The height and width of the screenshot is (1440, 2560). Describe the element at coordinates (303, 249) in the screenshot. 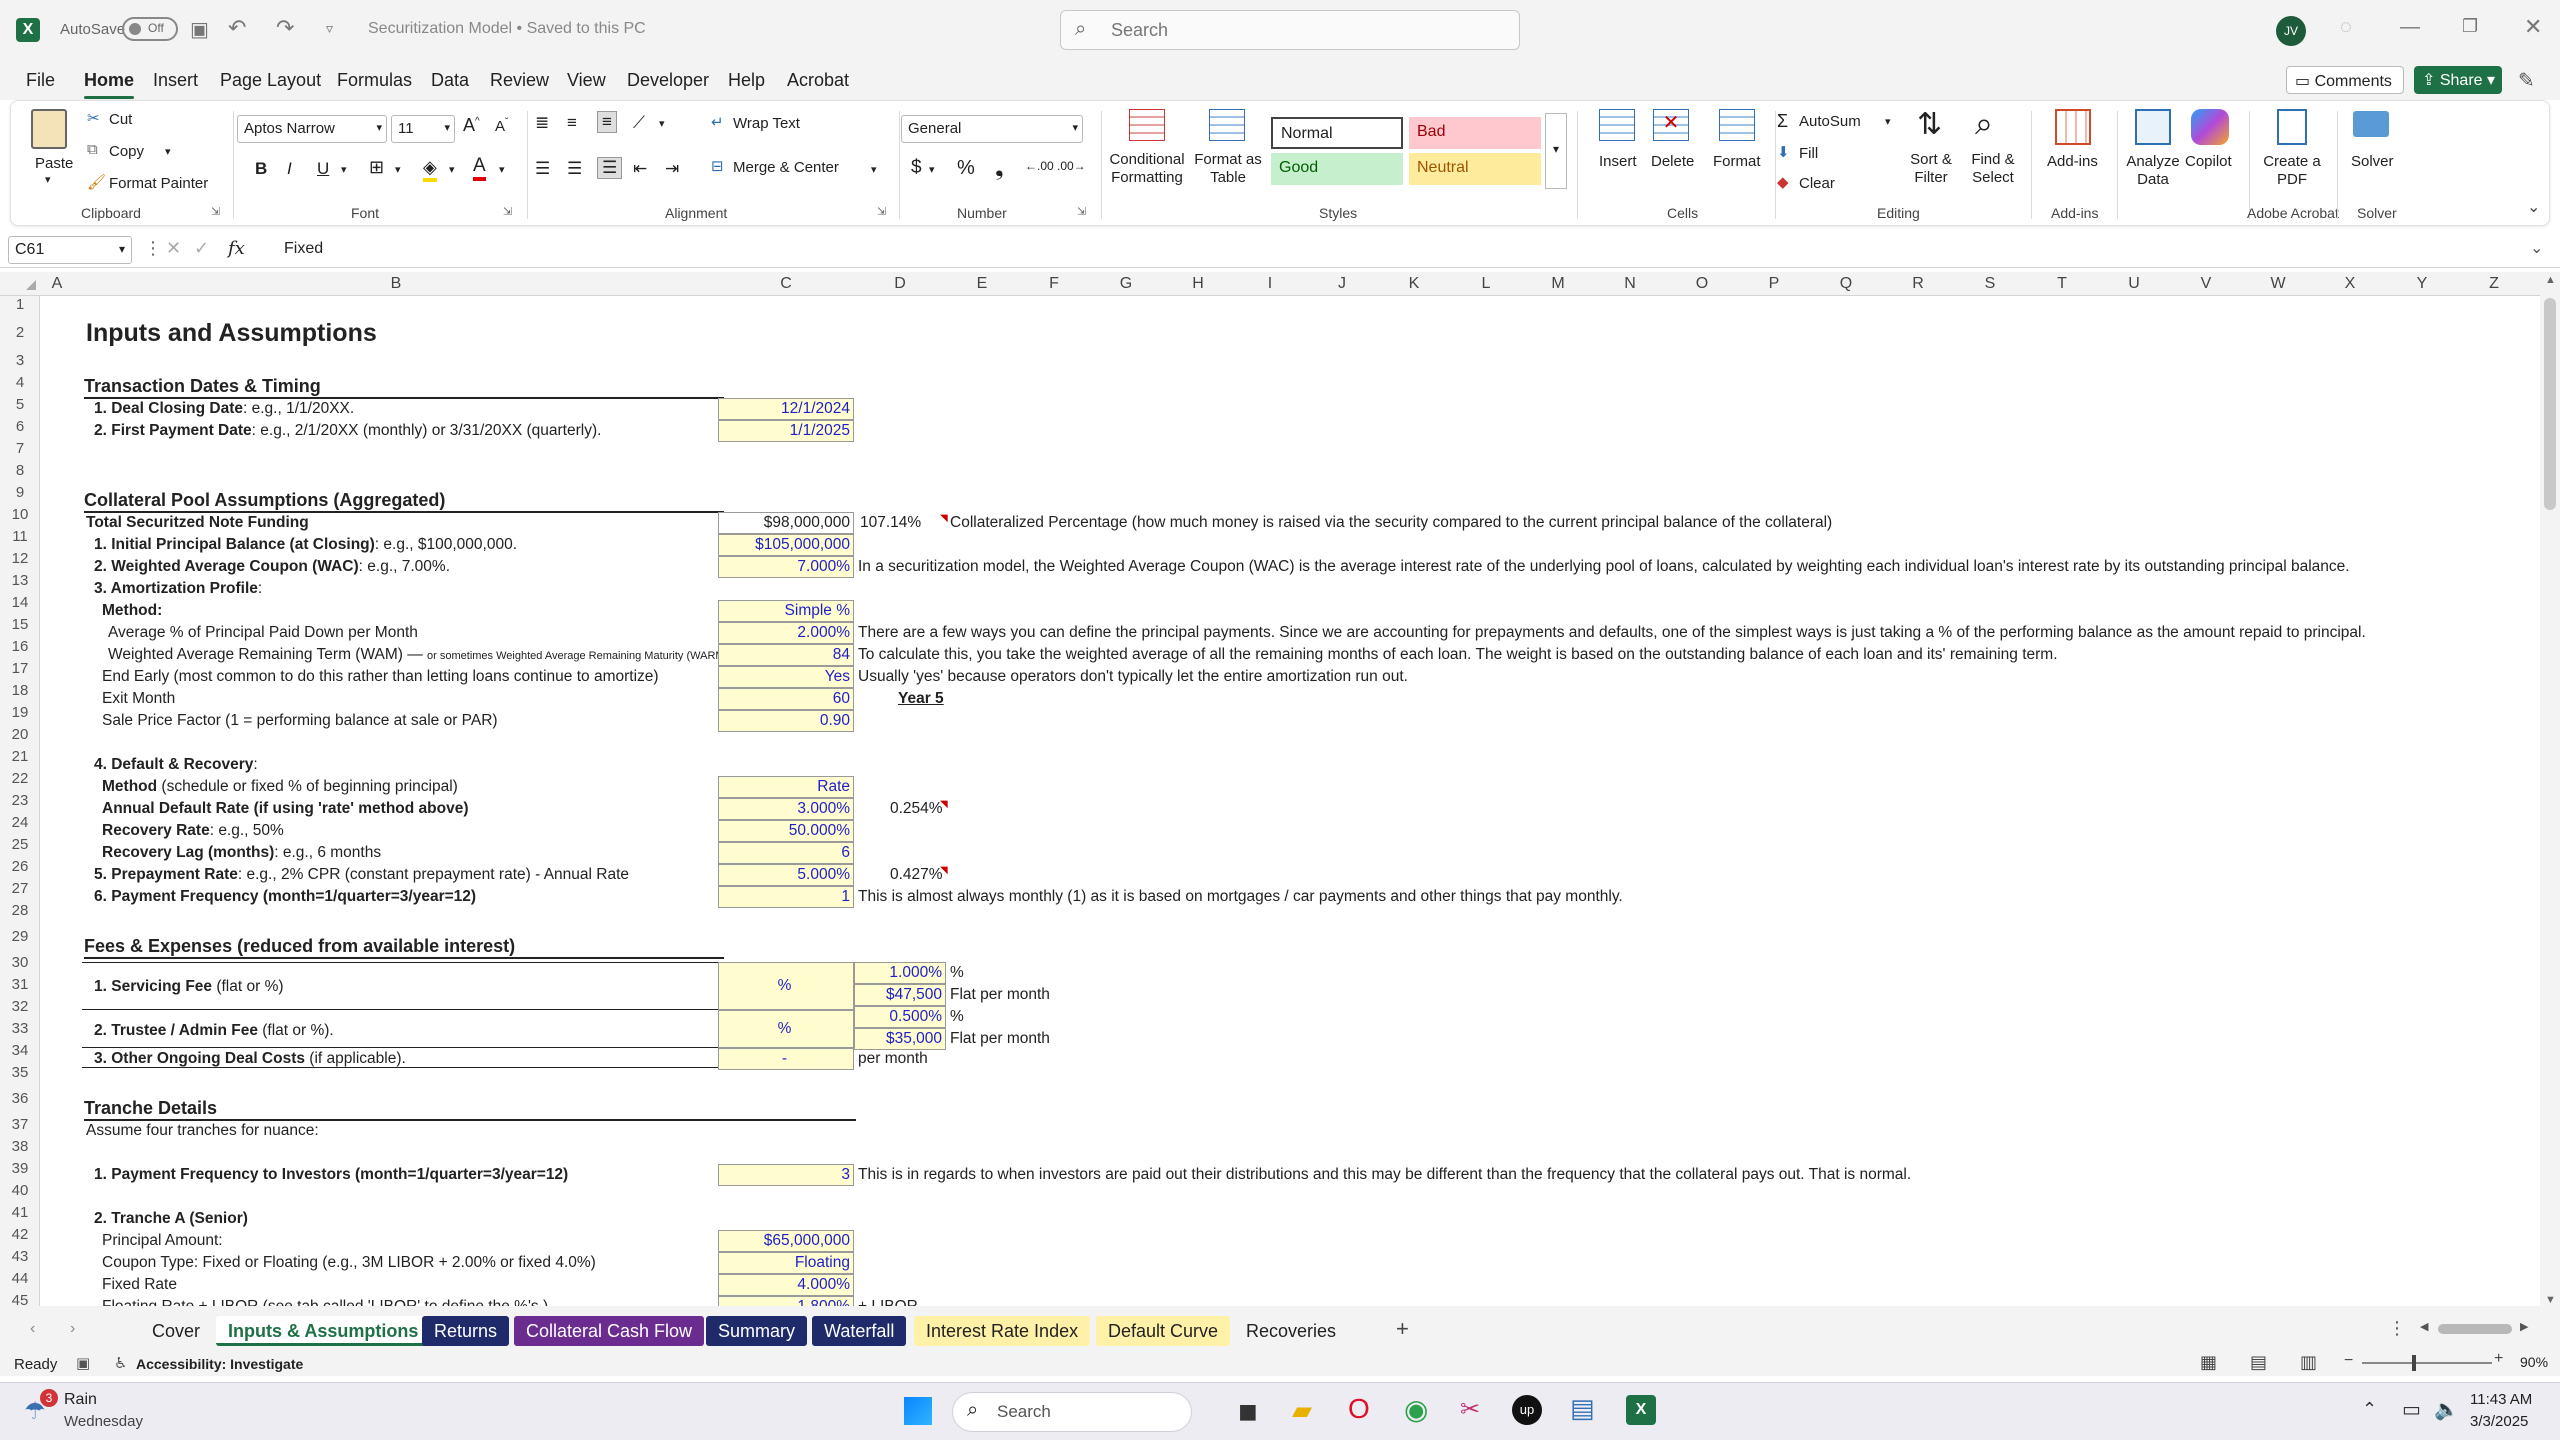

I see `formula-input: Fixed` at that location.